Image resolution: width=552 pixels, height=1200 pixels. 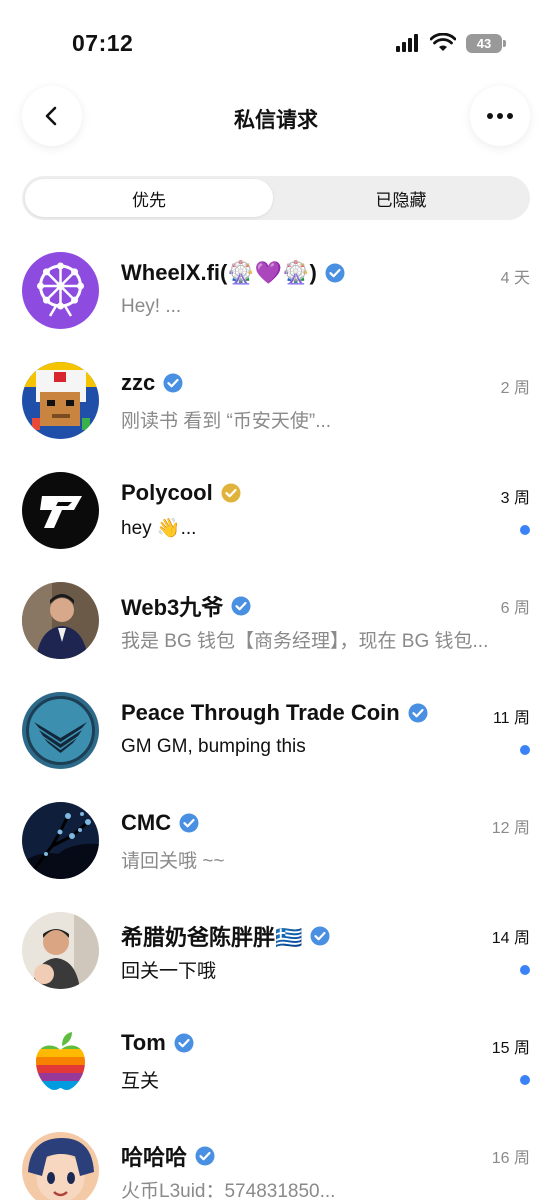 I want to click on contact-name: zzc, so click(x=138, y=382).